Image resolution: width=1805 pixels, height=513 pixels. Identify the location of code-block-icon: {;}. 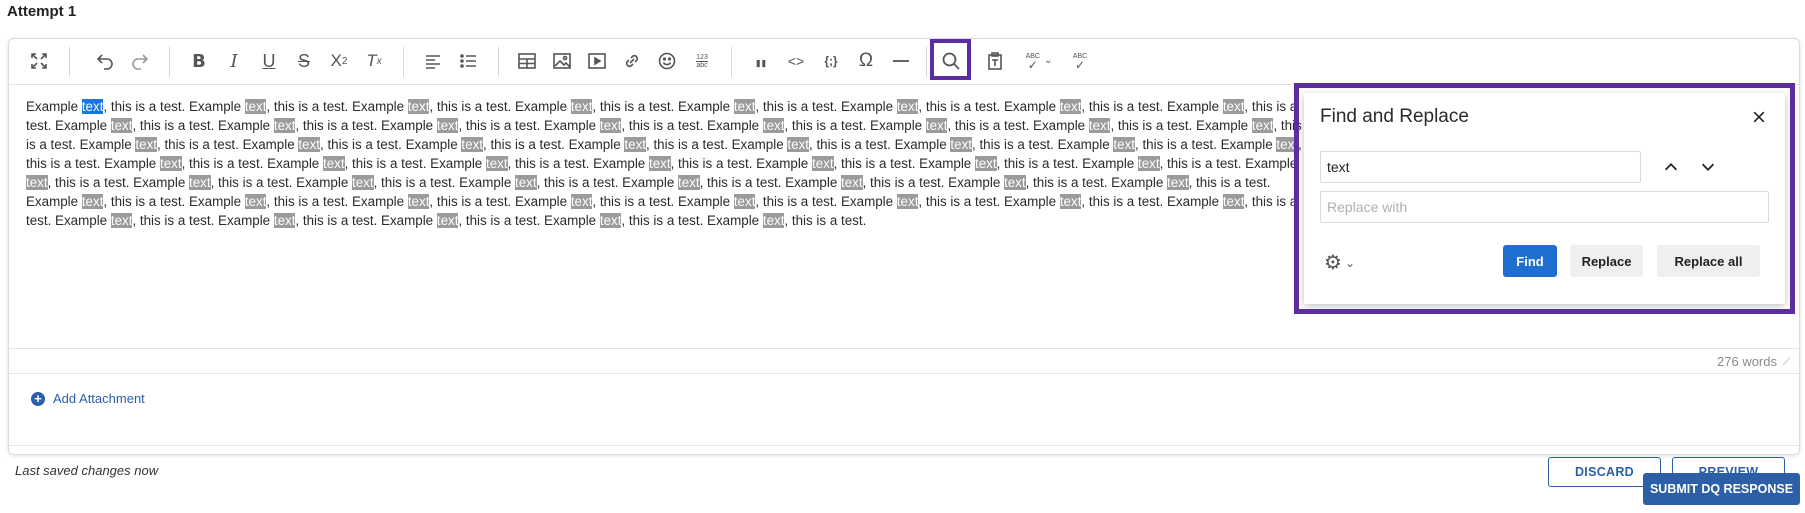
(831, 61).